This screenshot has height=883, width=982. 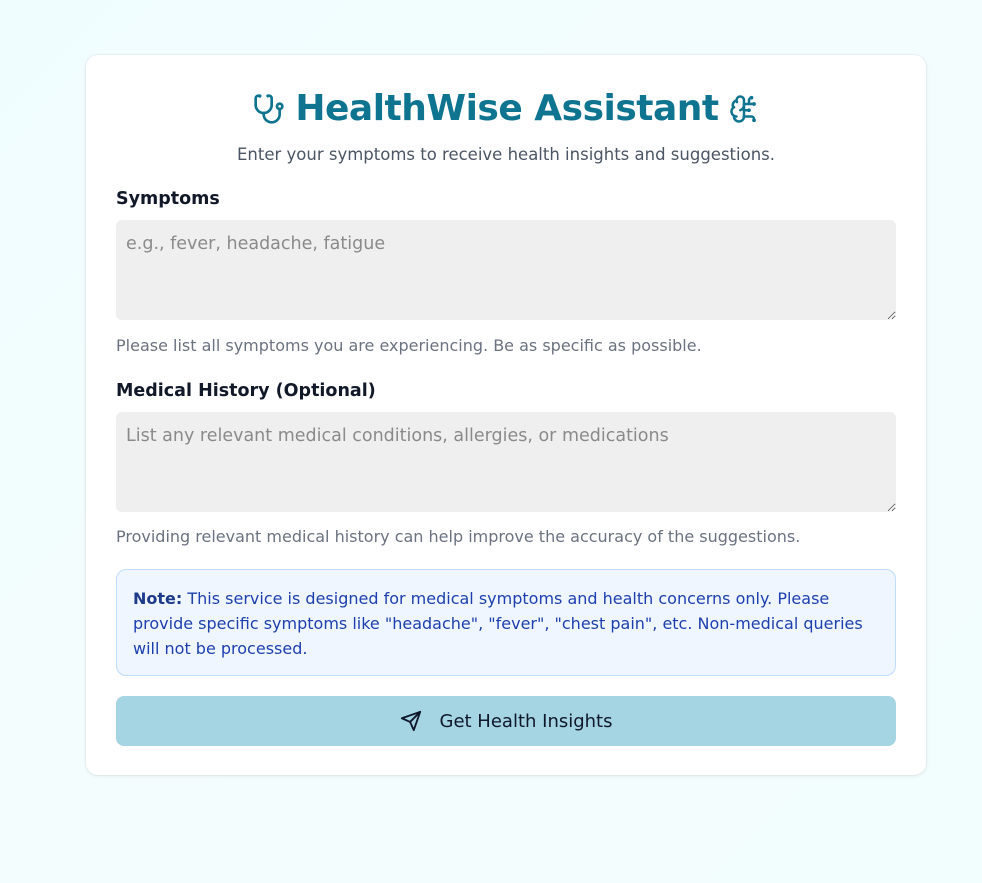 What do you see at coordinates (506, 462) in the screenshot?
I see `medical-history-input` at bounding box center [506, 462].